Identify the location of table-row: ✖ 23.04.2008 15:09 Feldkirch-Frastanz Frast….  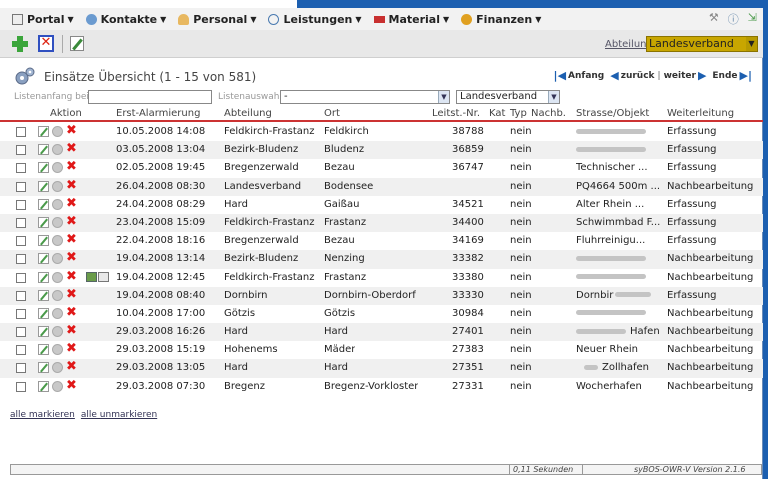
(381, 223).